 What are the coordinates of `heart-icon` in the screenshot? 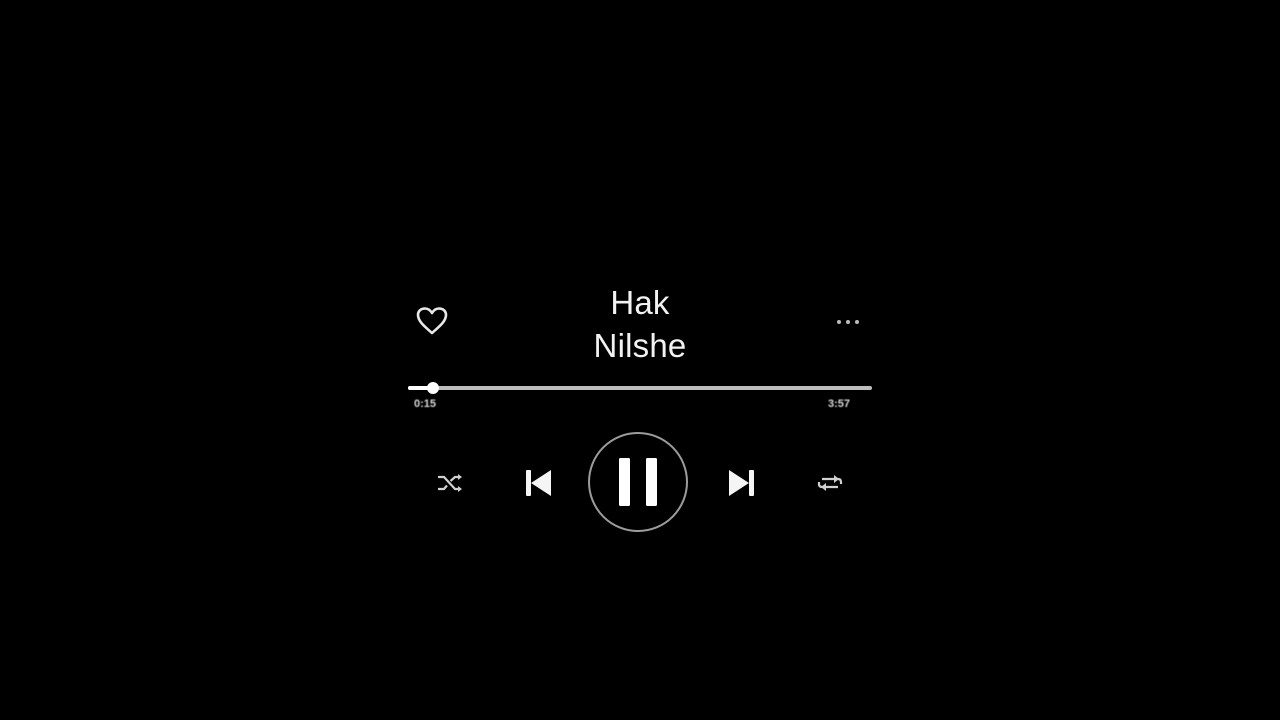 It's located at (432, 321).